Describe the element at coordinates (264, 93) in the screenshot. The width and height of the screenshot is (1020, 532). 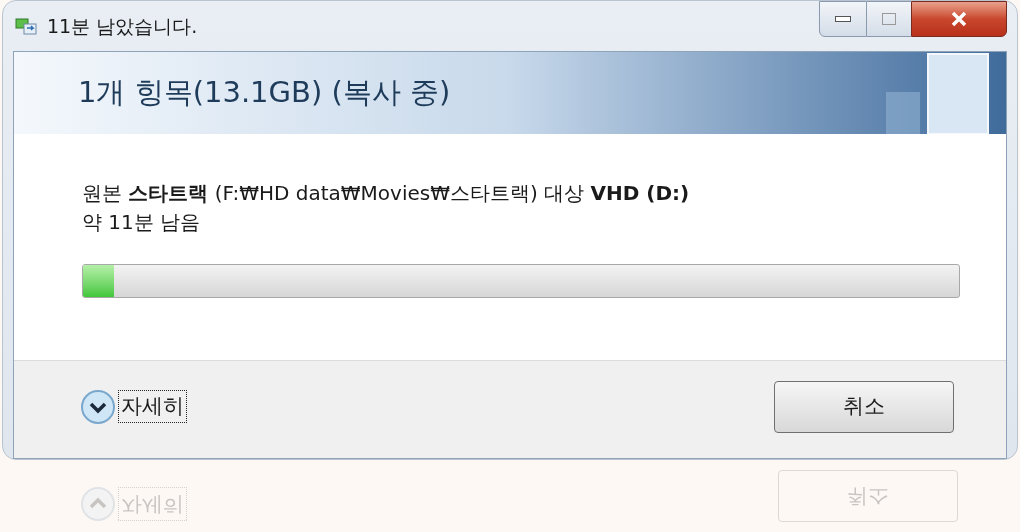
I see `header-title: 1개 힝목(13.1GB) (복사 중)` at that location.